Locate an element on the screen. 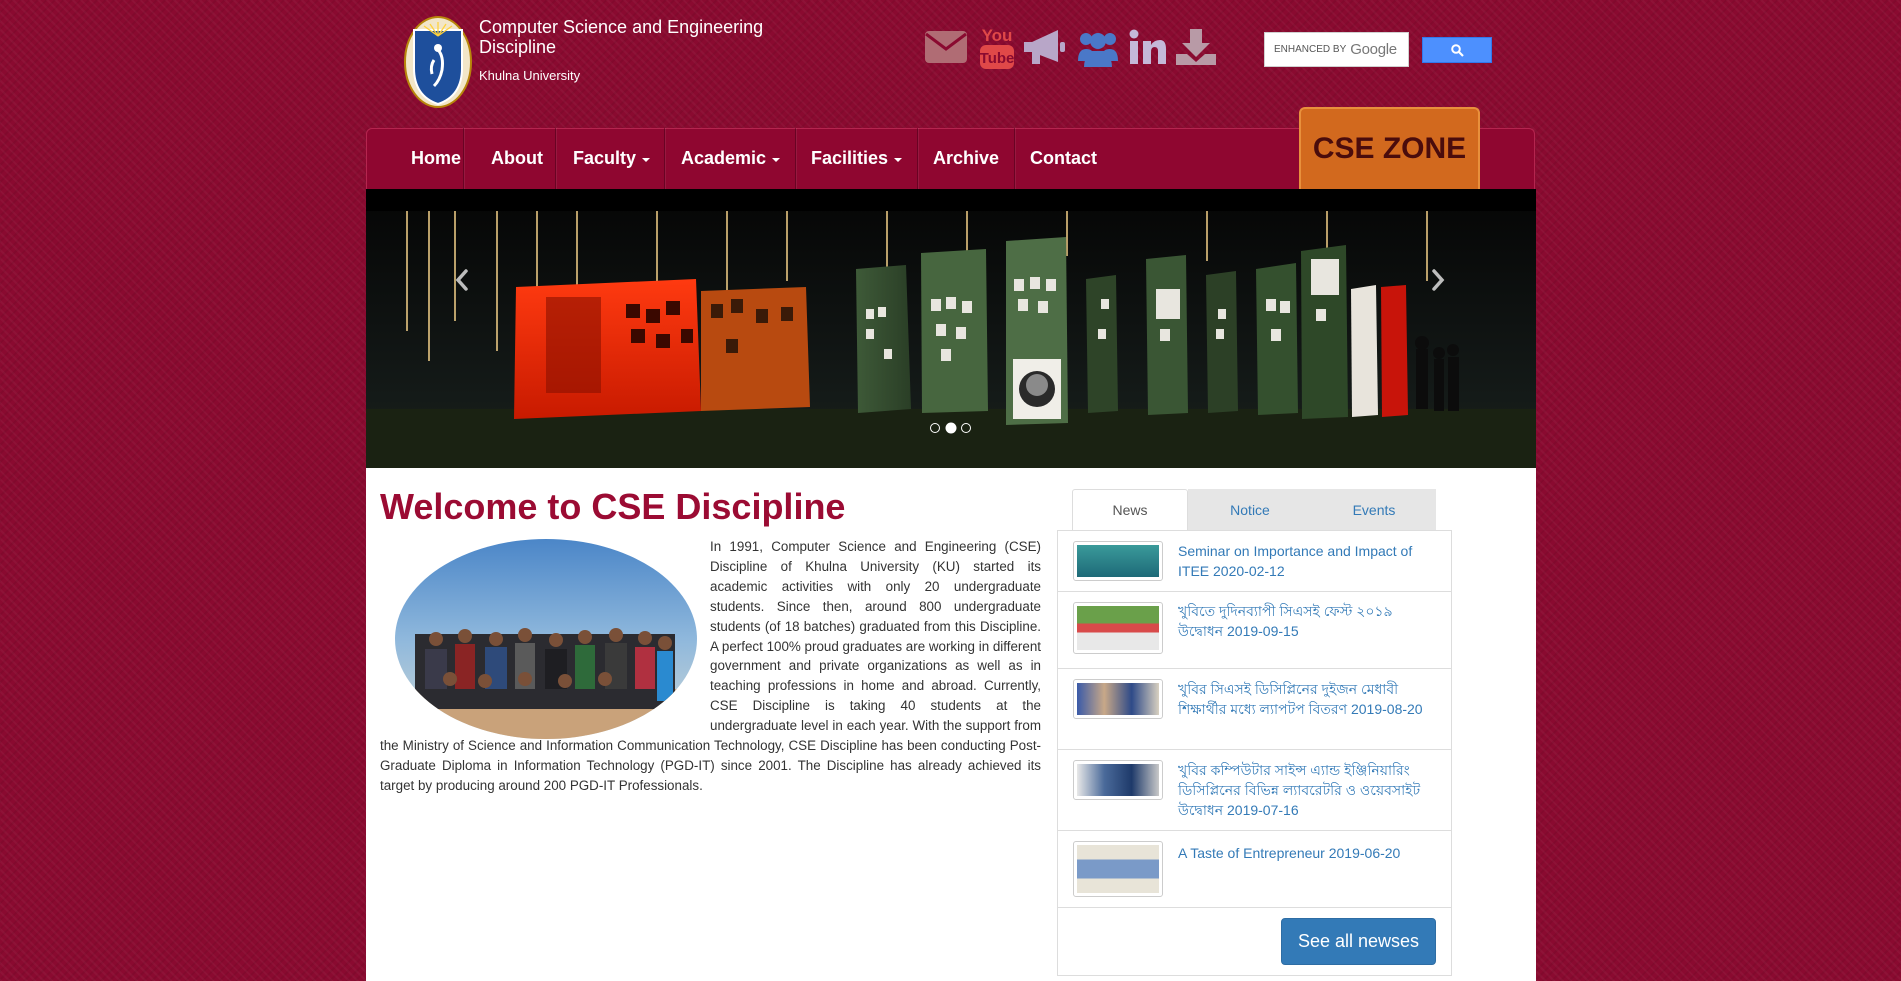 The height and width of the screenshot is (981, 1901). nav-about: About is located at coordinates (516, 158).